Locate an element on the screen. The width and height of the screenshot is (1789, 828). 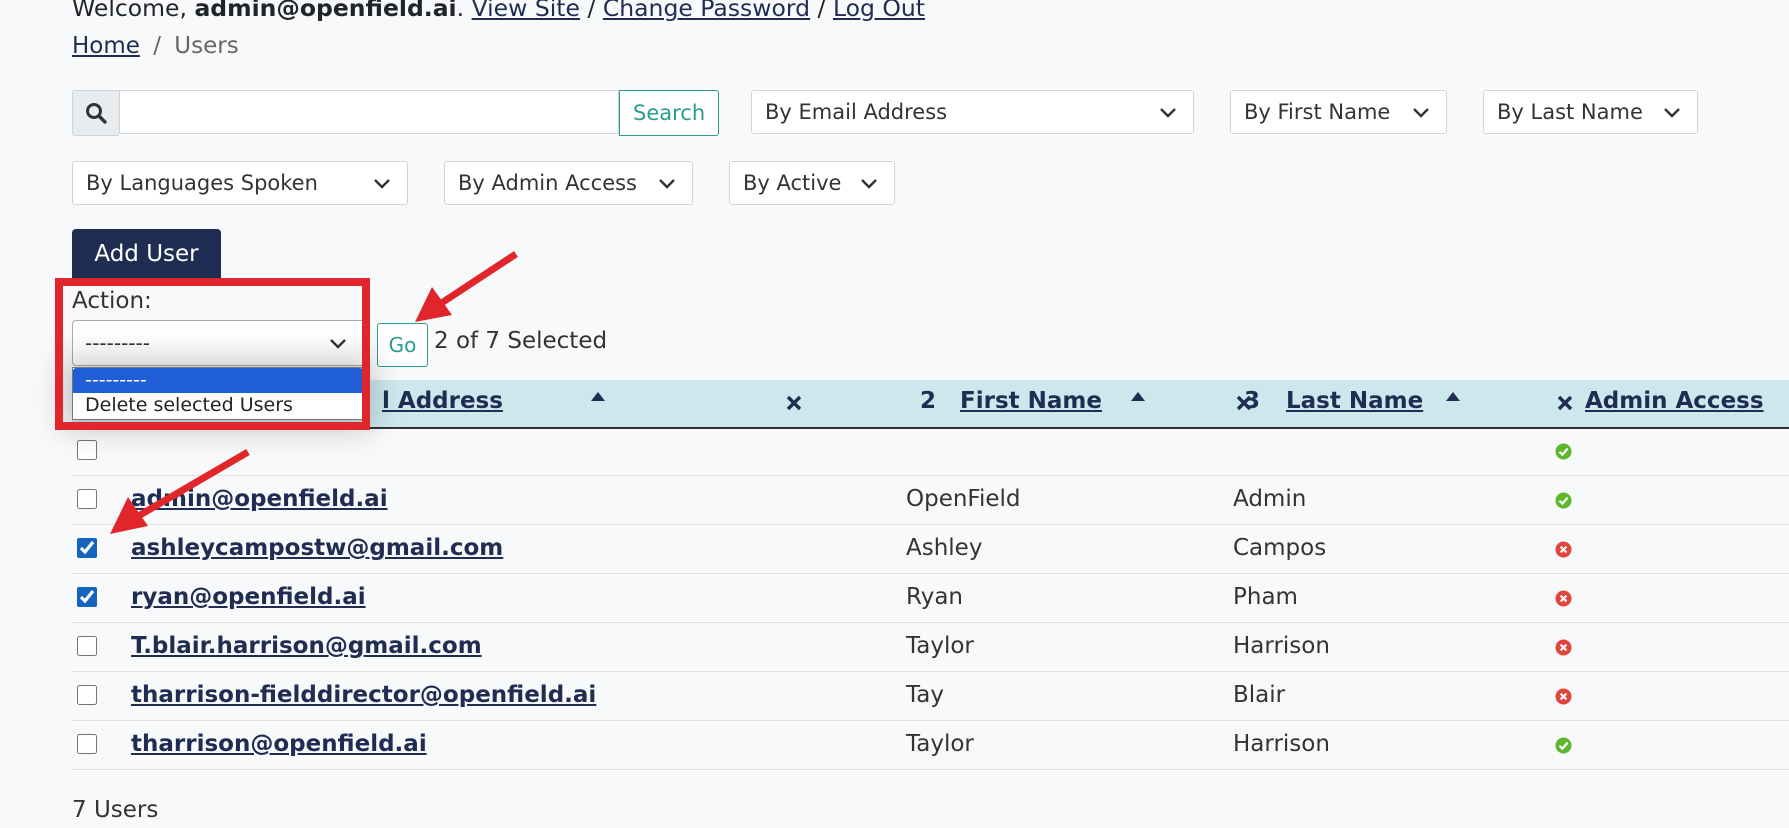
last-name-cell: Pham is located at coordinates (1265, 597).